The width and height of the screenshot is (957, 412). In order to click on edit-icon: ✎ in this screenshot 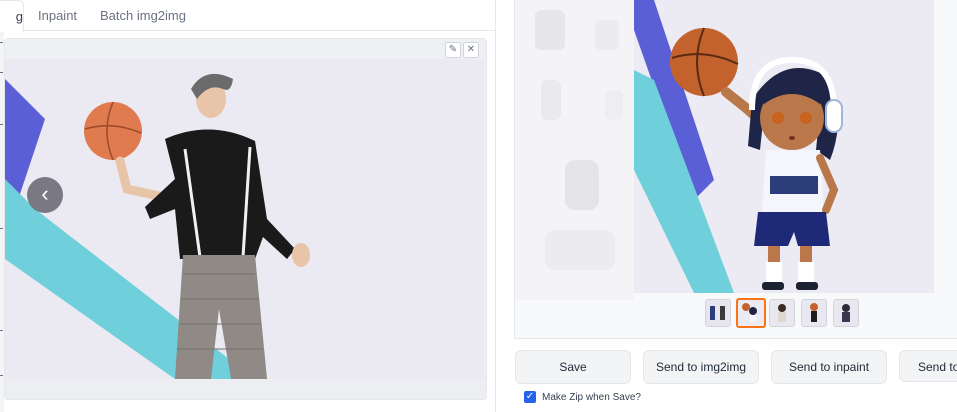, I will do `click(453, 50)`.